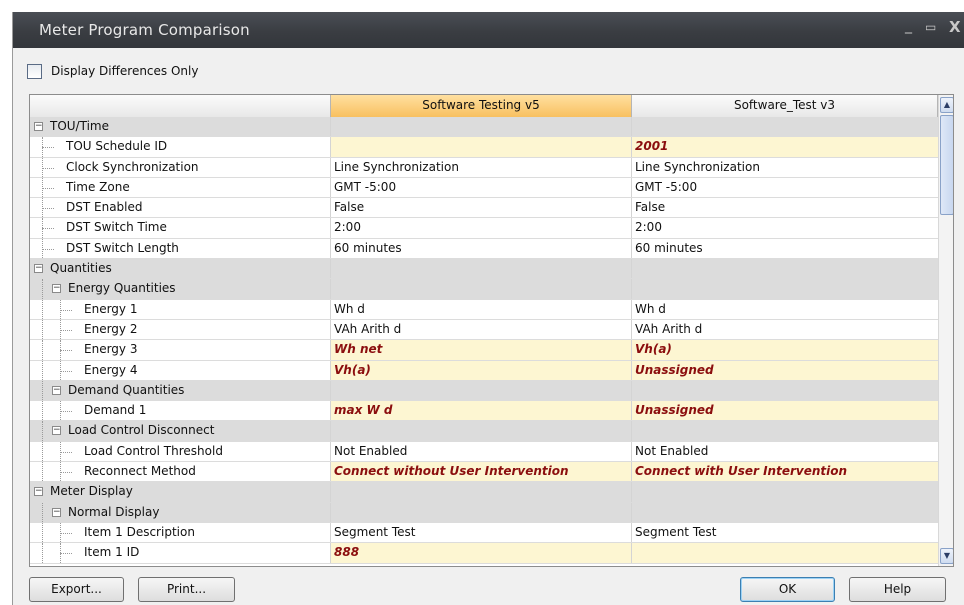  What do you see at coordinates (785, 350) in the screenshot?
I see `program-b-value-cell: Vh(a)` at bounding box center [785, 350].